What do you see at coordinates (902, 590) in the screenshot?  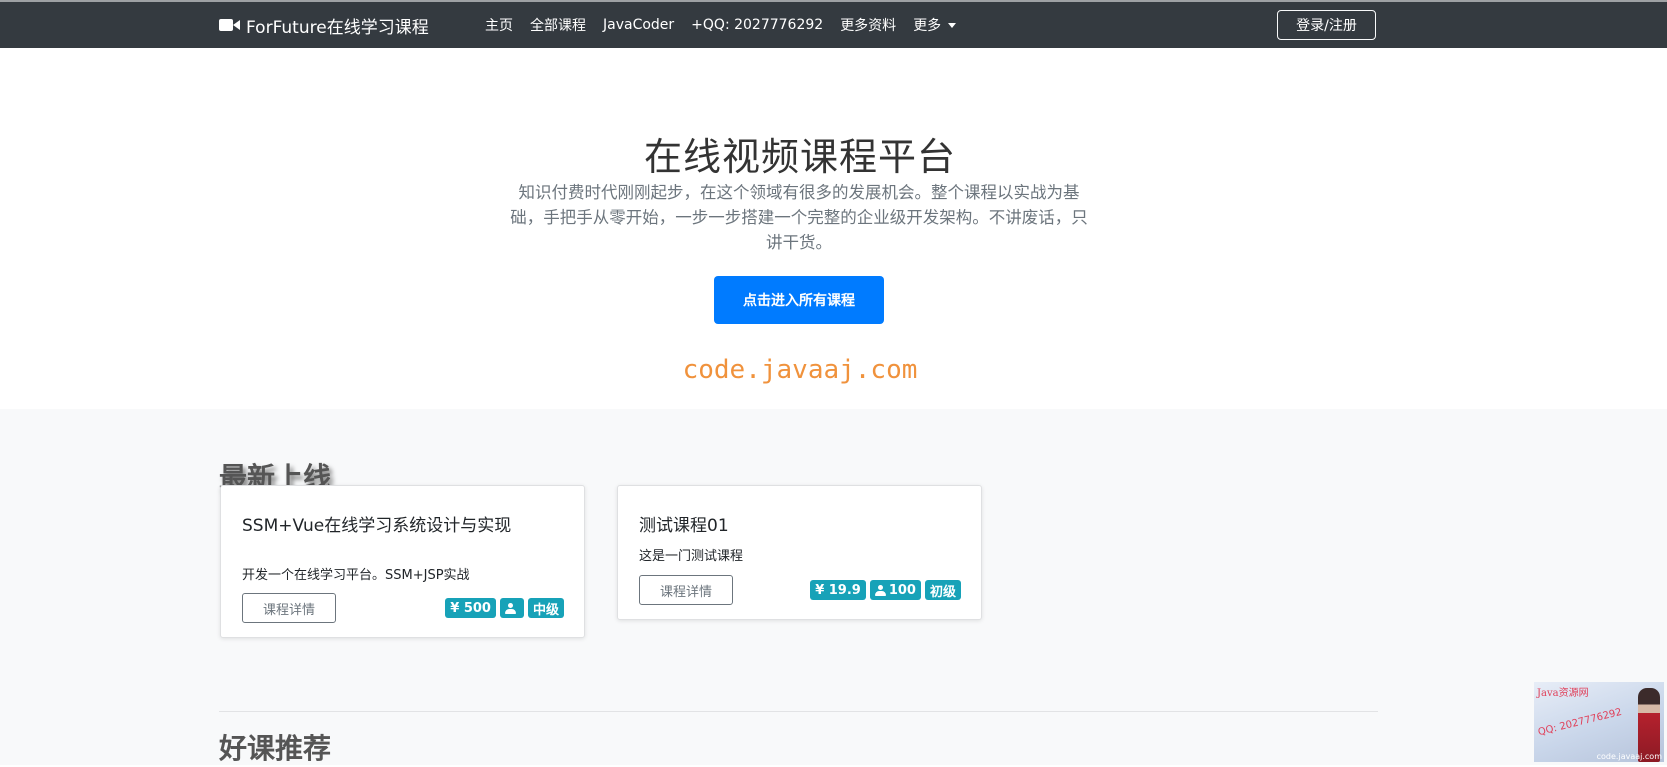 I see `enrolled-count: 100` at bounding box center [902, 590].